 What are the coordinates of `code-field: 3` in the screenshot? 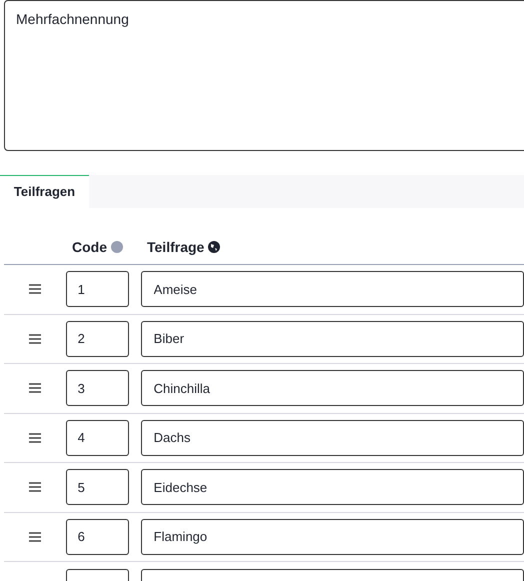 It's located at (97, 388).